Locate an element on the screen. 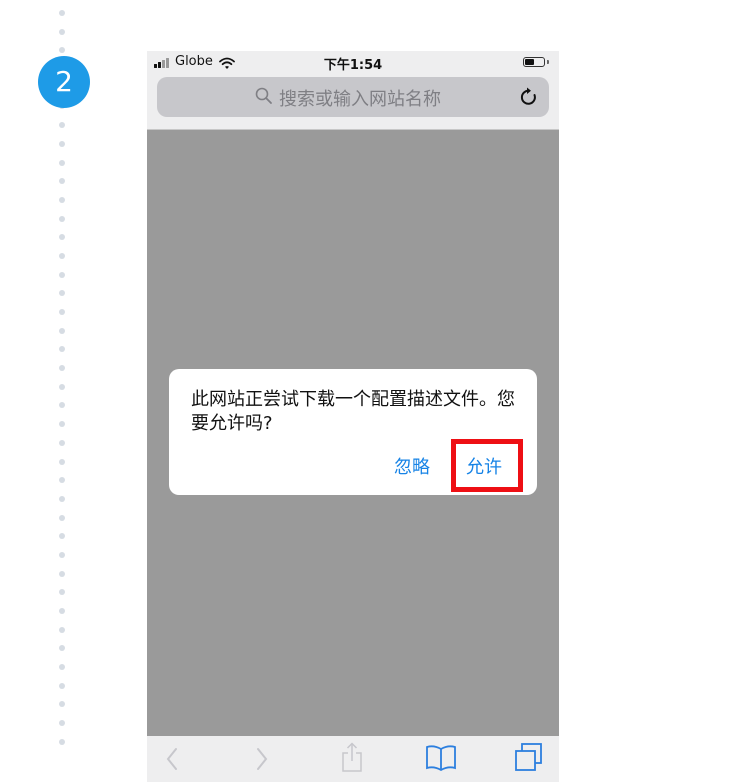 The height and width of the screenshot is (782, 750). download-profile-alert: 此网站正尝试下载一个配置描述文件。您要允许吗? 忽略 允许 is located at coordinates (353, 432).